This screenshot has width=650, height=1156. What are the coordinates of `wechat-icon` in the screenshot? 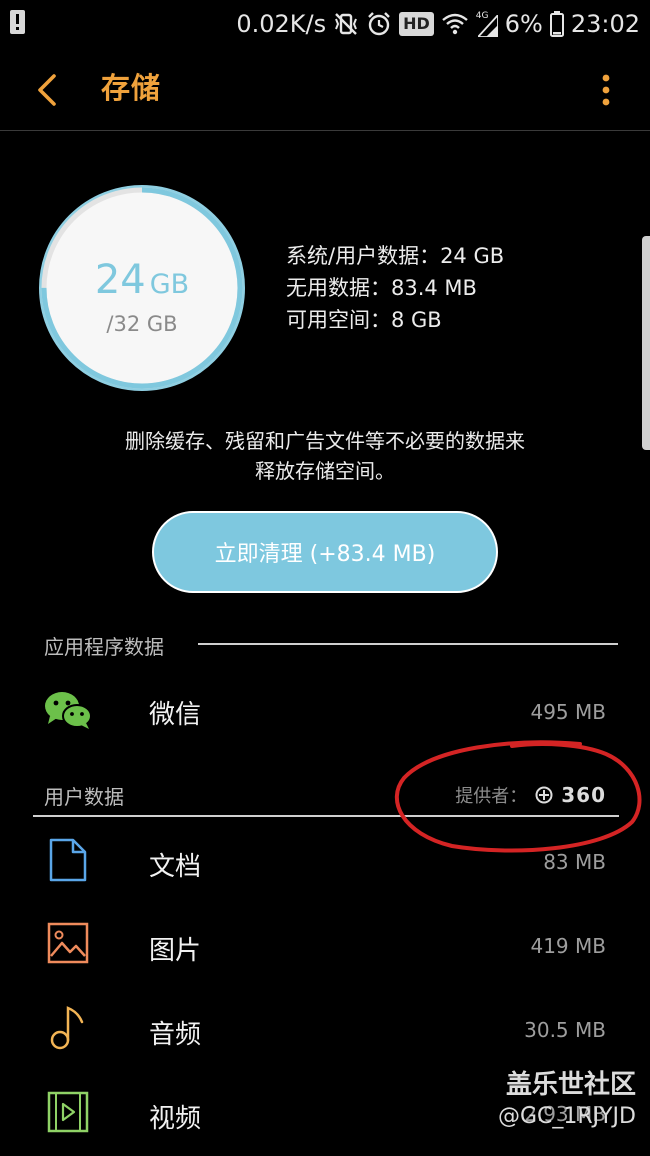 It's located at (68, 710).